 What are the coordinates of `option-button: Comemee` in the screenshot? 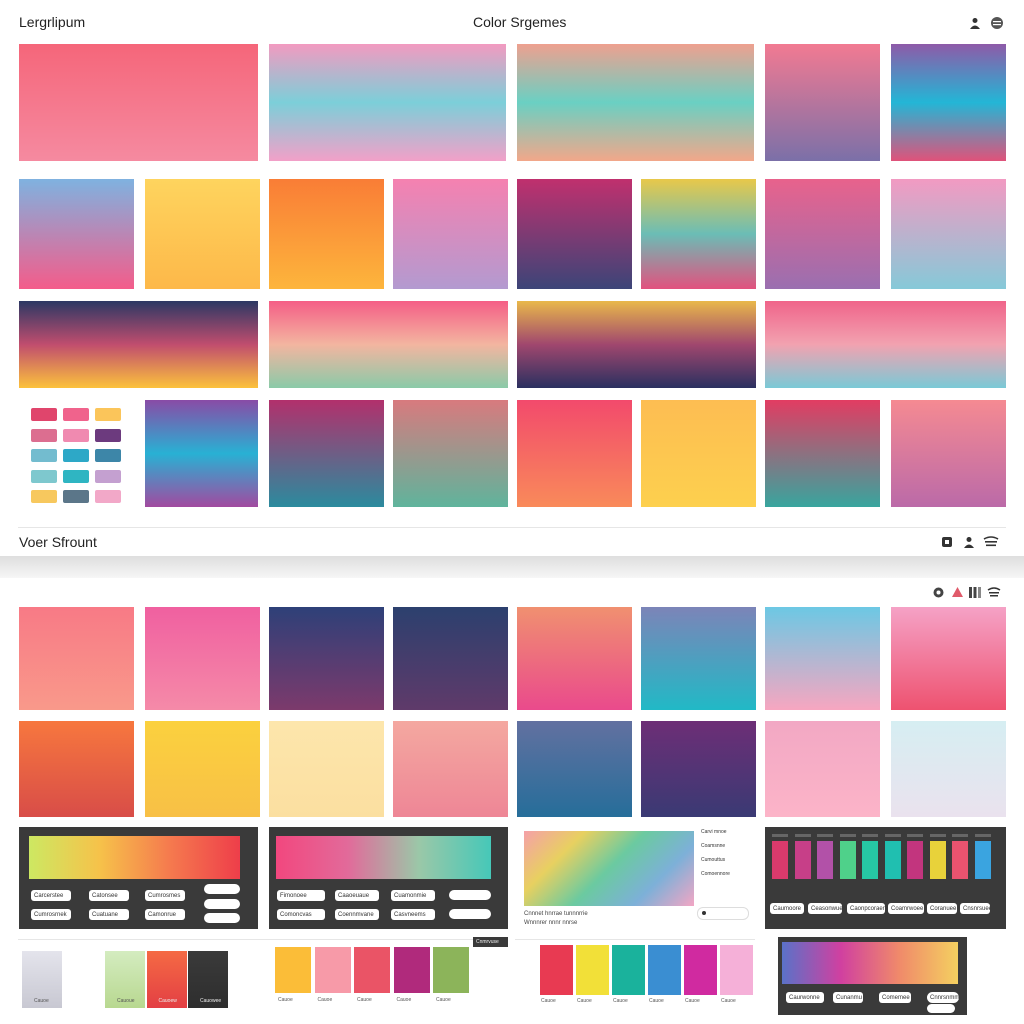 It's located at (895, 997).